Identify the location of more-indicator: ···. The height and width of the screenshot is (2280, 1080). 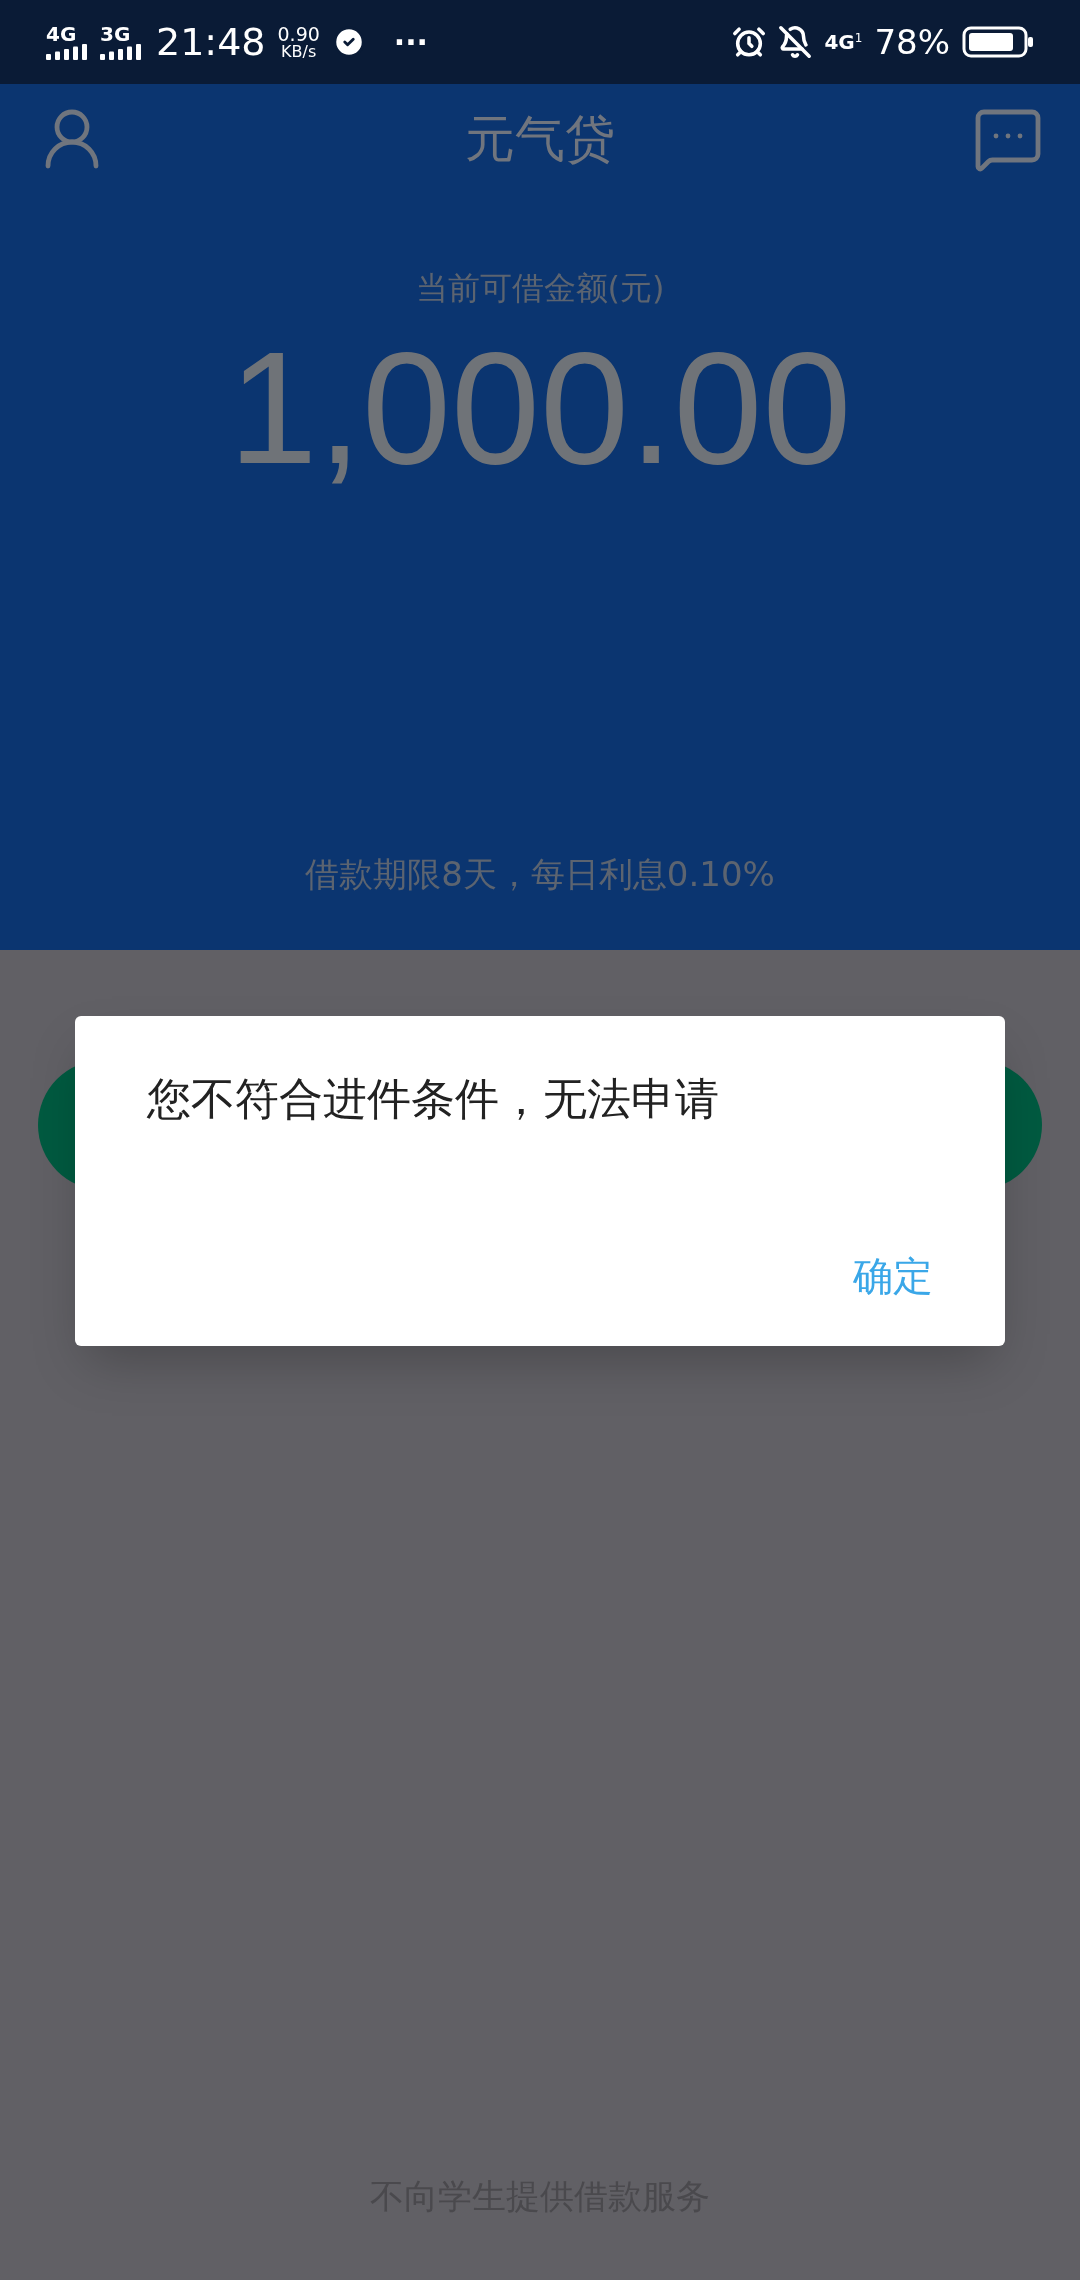
(411, 42).